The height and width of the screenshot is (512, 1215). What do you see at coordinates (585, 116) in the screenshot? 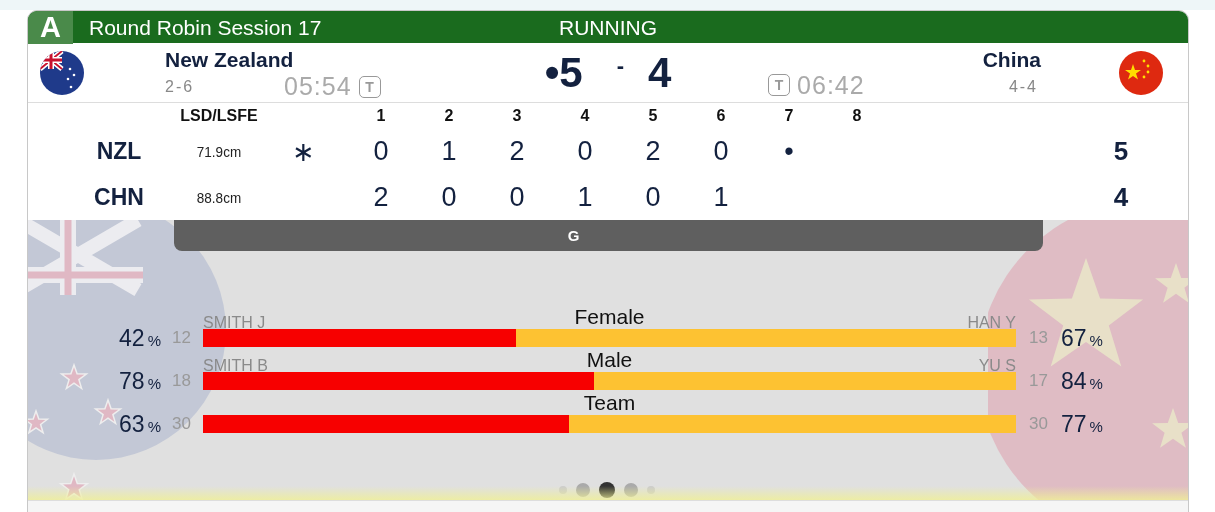
I see `column-header: 4` at bounding box center [585, 116].